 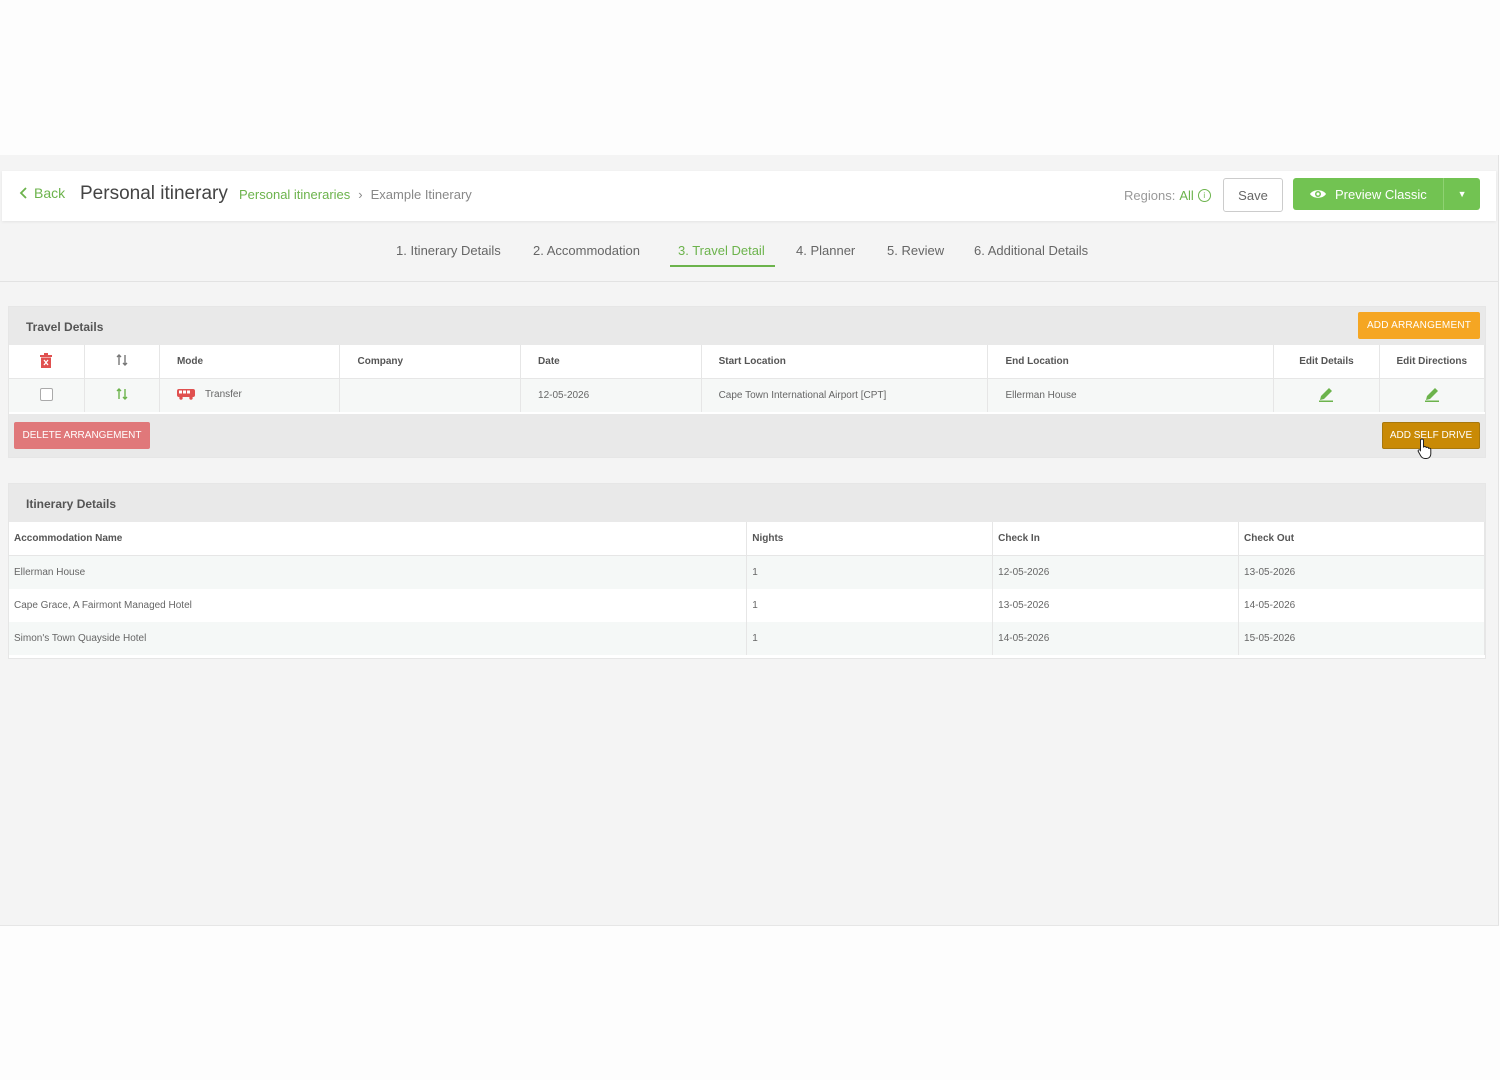 I want to click on sort-column-header, so click(x=122, y=362).